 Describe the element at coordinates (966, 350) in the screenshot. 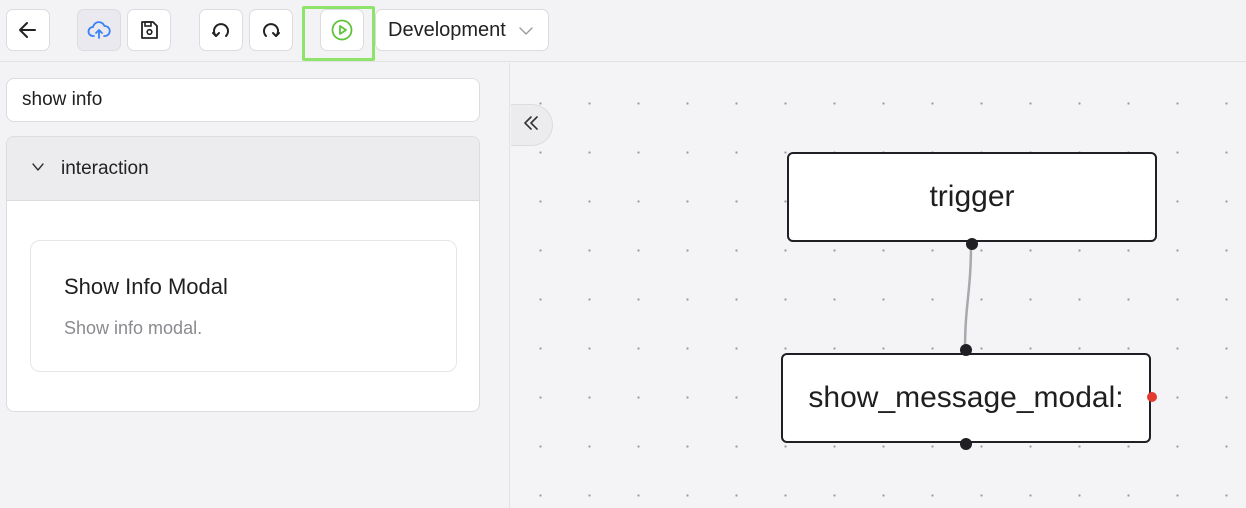

I see `node-input-handle` at that location.